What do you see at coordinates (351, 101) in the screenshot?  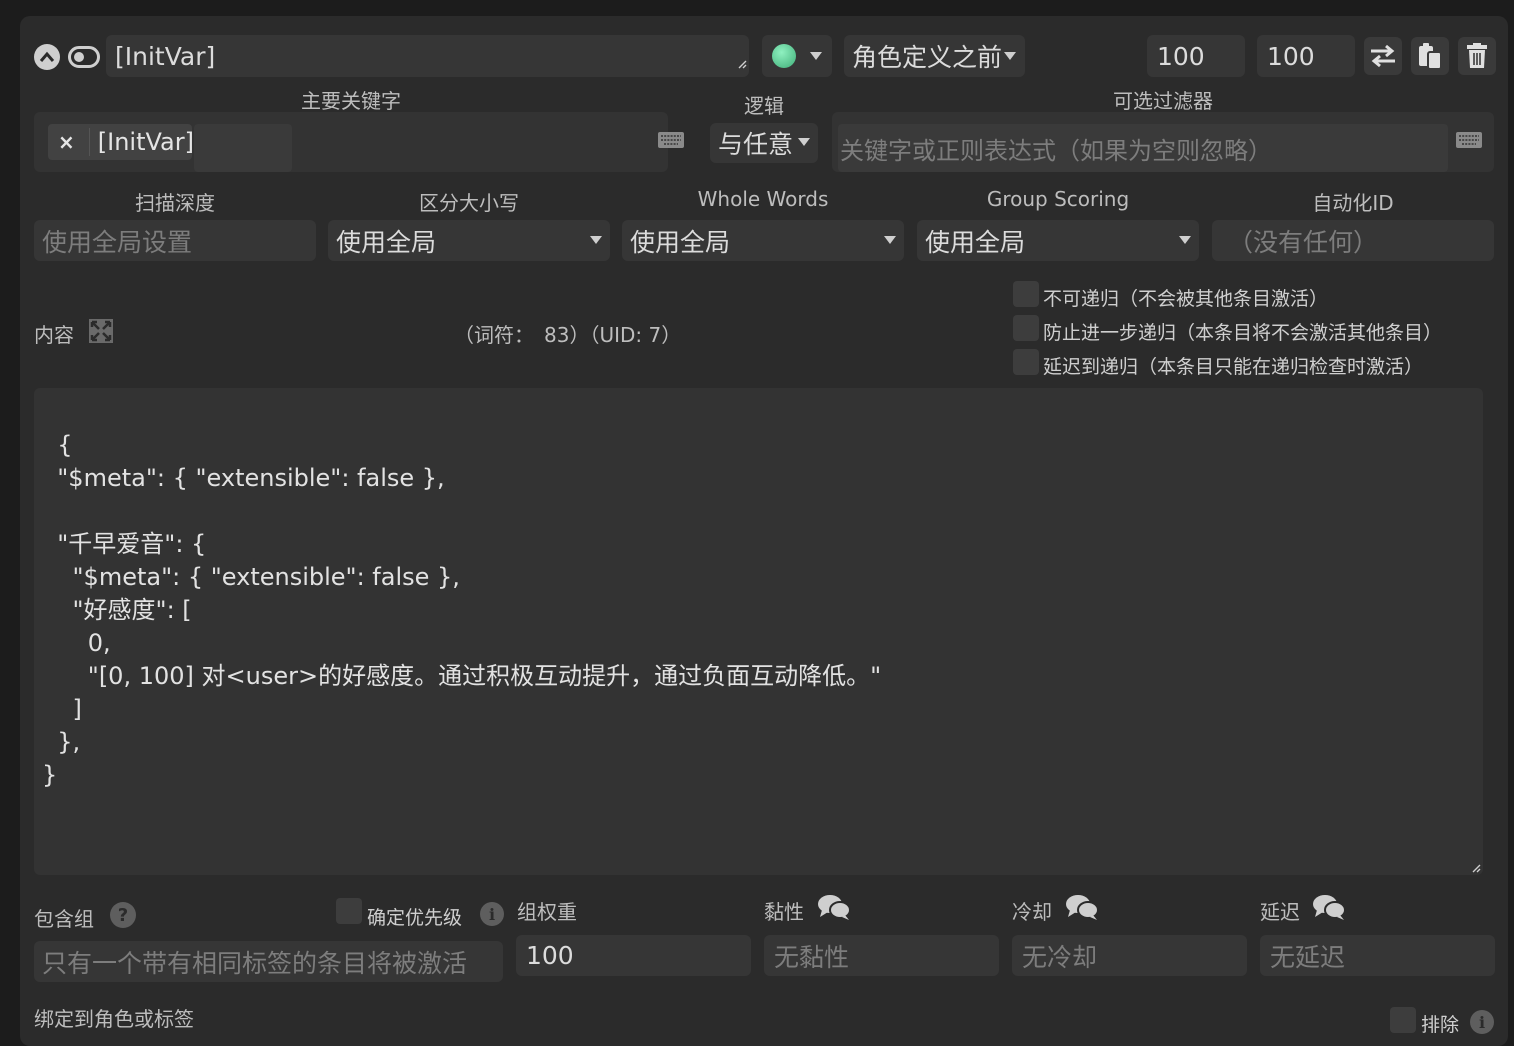 I see `primary-keywords-label: 主要关键字` at bounding box center [351, 101].